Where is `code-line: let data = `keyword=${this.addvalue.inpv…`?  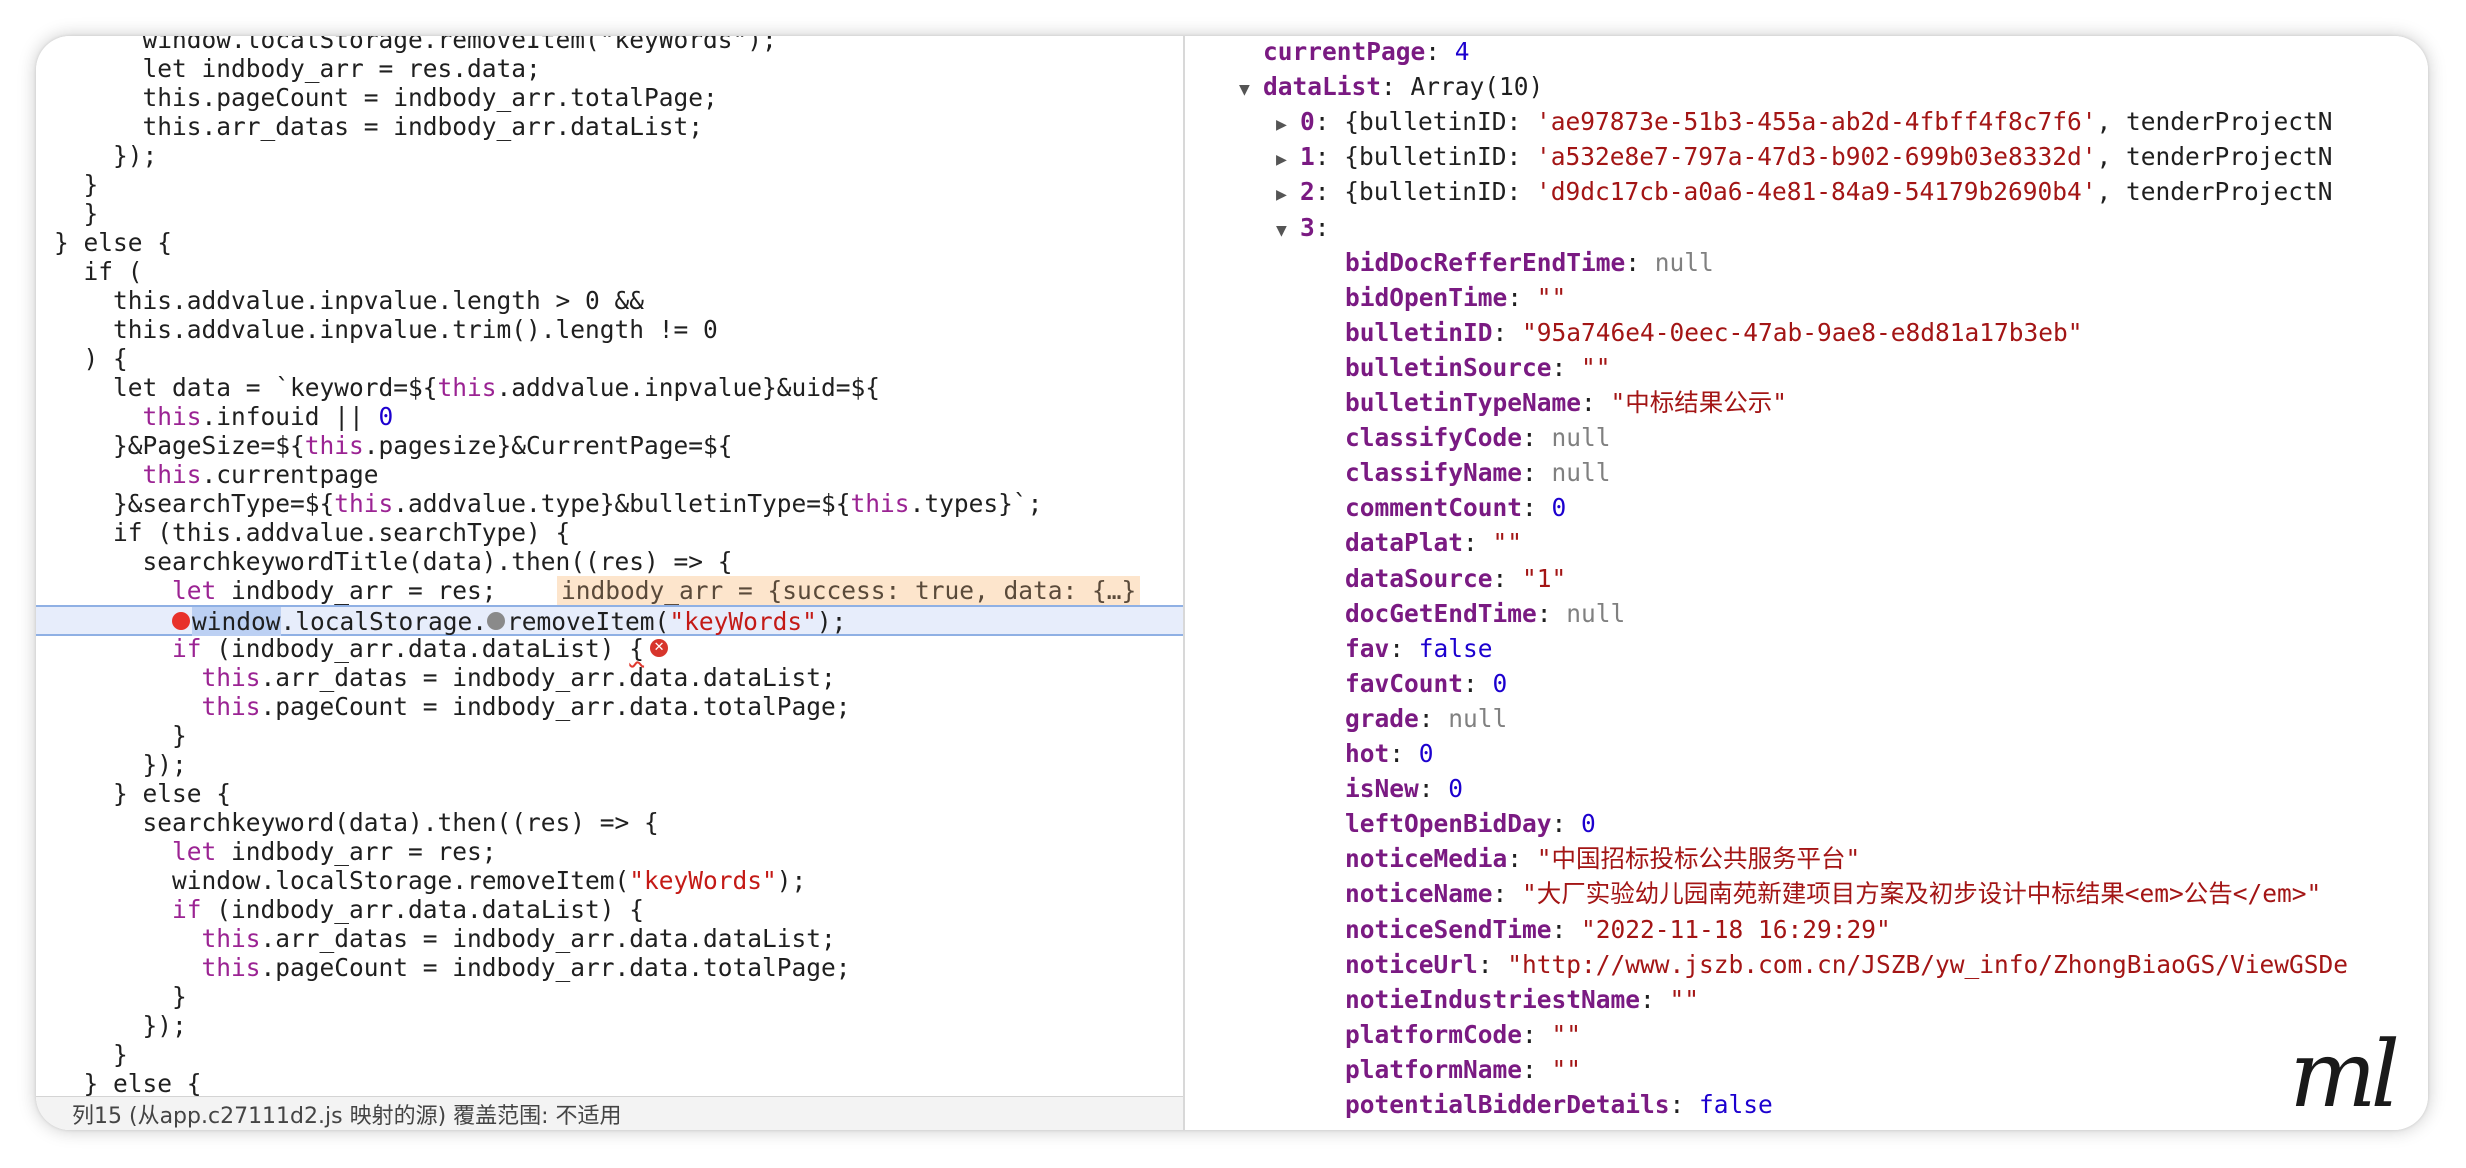
code-line: let data = `keyword=${this.addvalue.inpv… is located at coordinates (609, 387).